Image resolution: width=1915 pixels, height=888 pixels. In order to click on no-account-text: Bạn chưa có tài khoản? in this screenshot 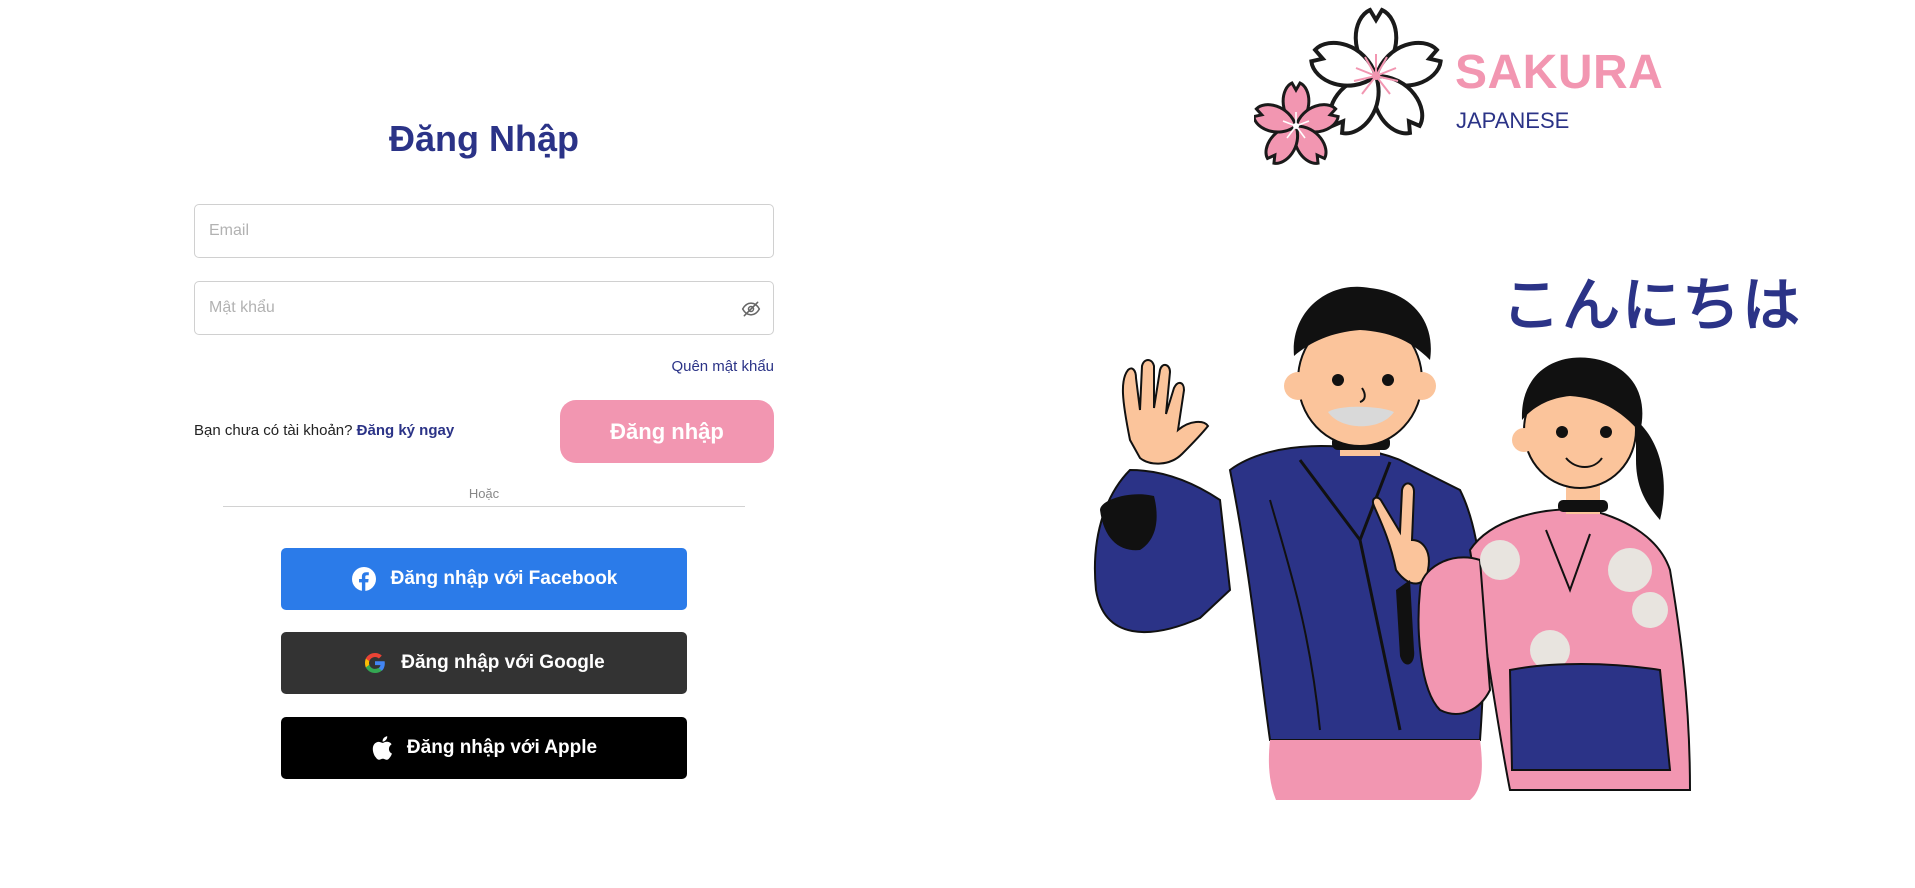, I will do `click(273, 430)`.